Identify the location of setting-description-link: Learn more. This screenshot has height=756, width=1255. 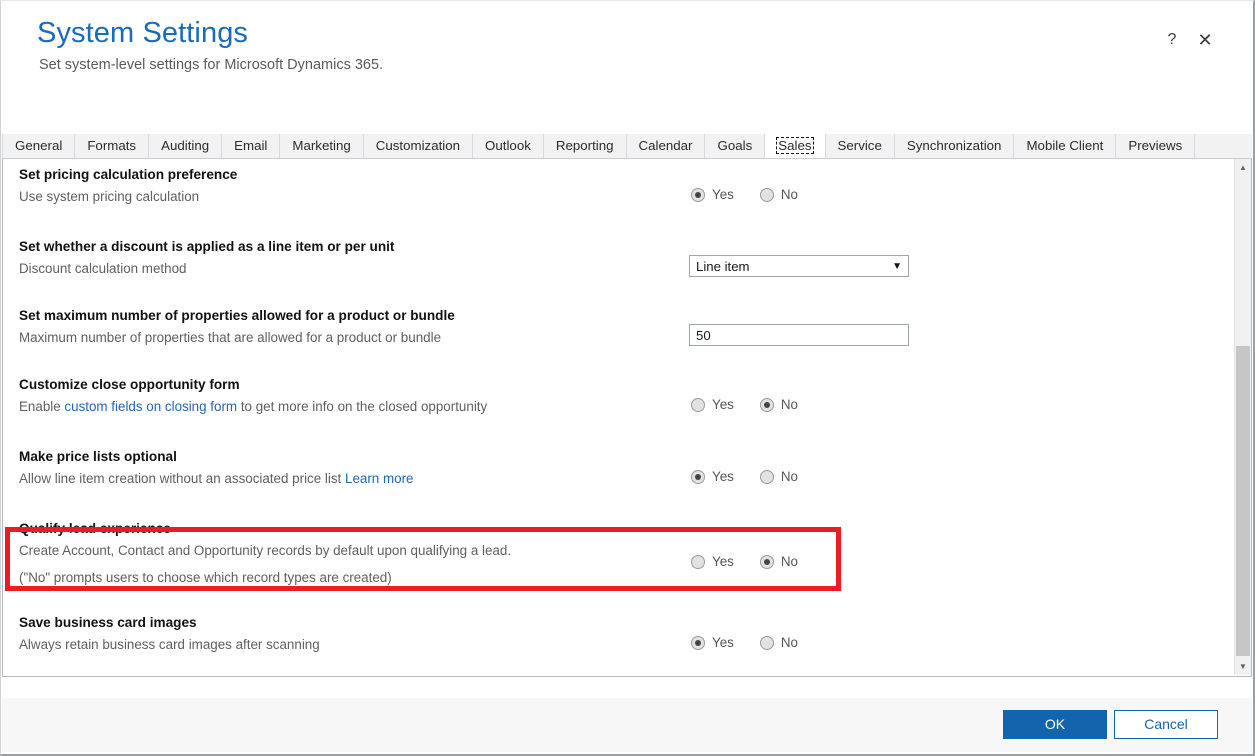
(379, 478).